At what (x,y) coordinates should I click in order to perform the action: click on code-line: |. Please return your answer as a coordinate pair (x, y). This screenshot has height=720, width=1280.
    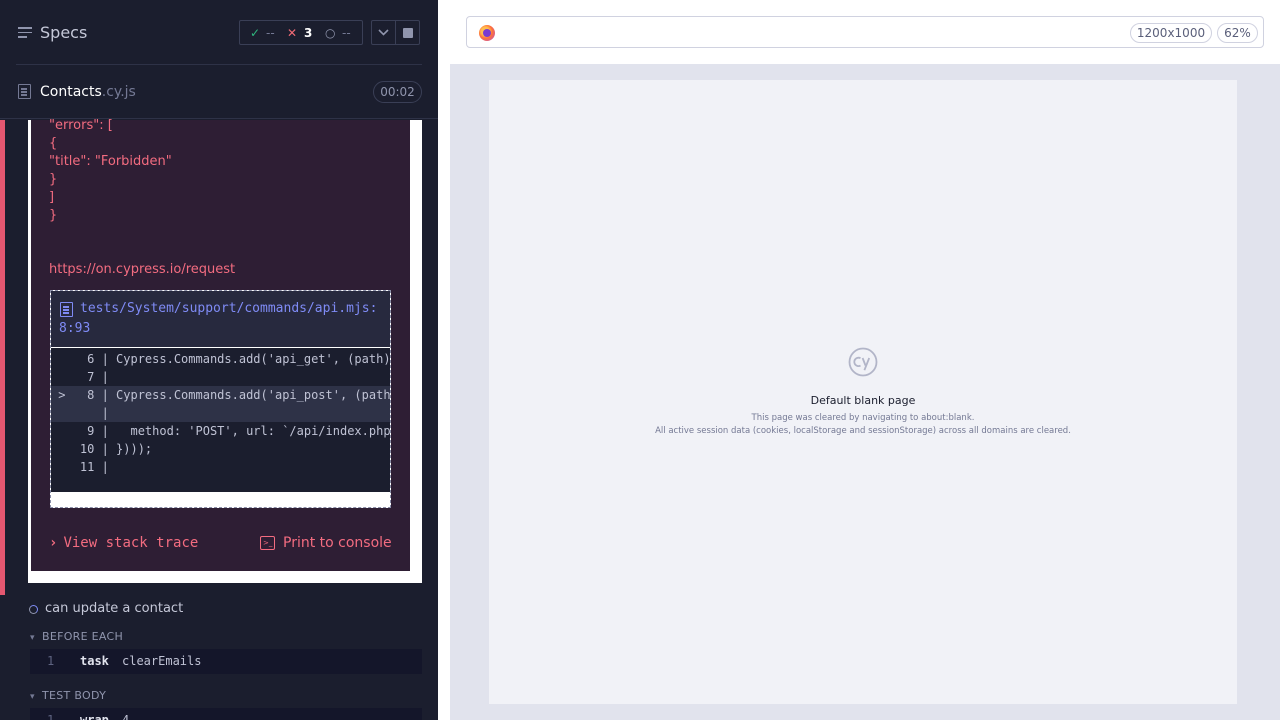
    Looking at the image, I should click on (220, 413).